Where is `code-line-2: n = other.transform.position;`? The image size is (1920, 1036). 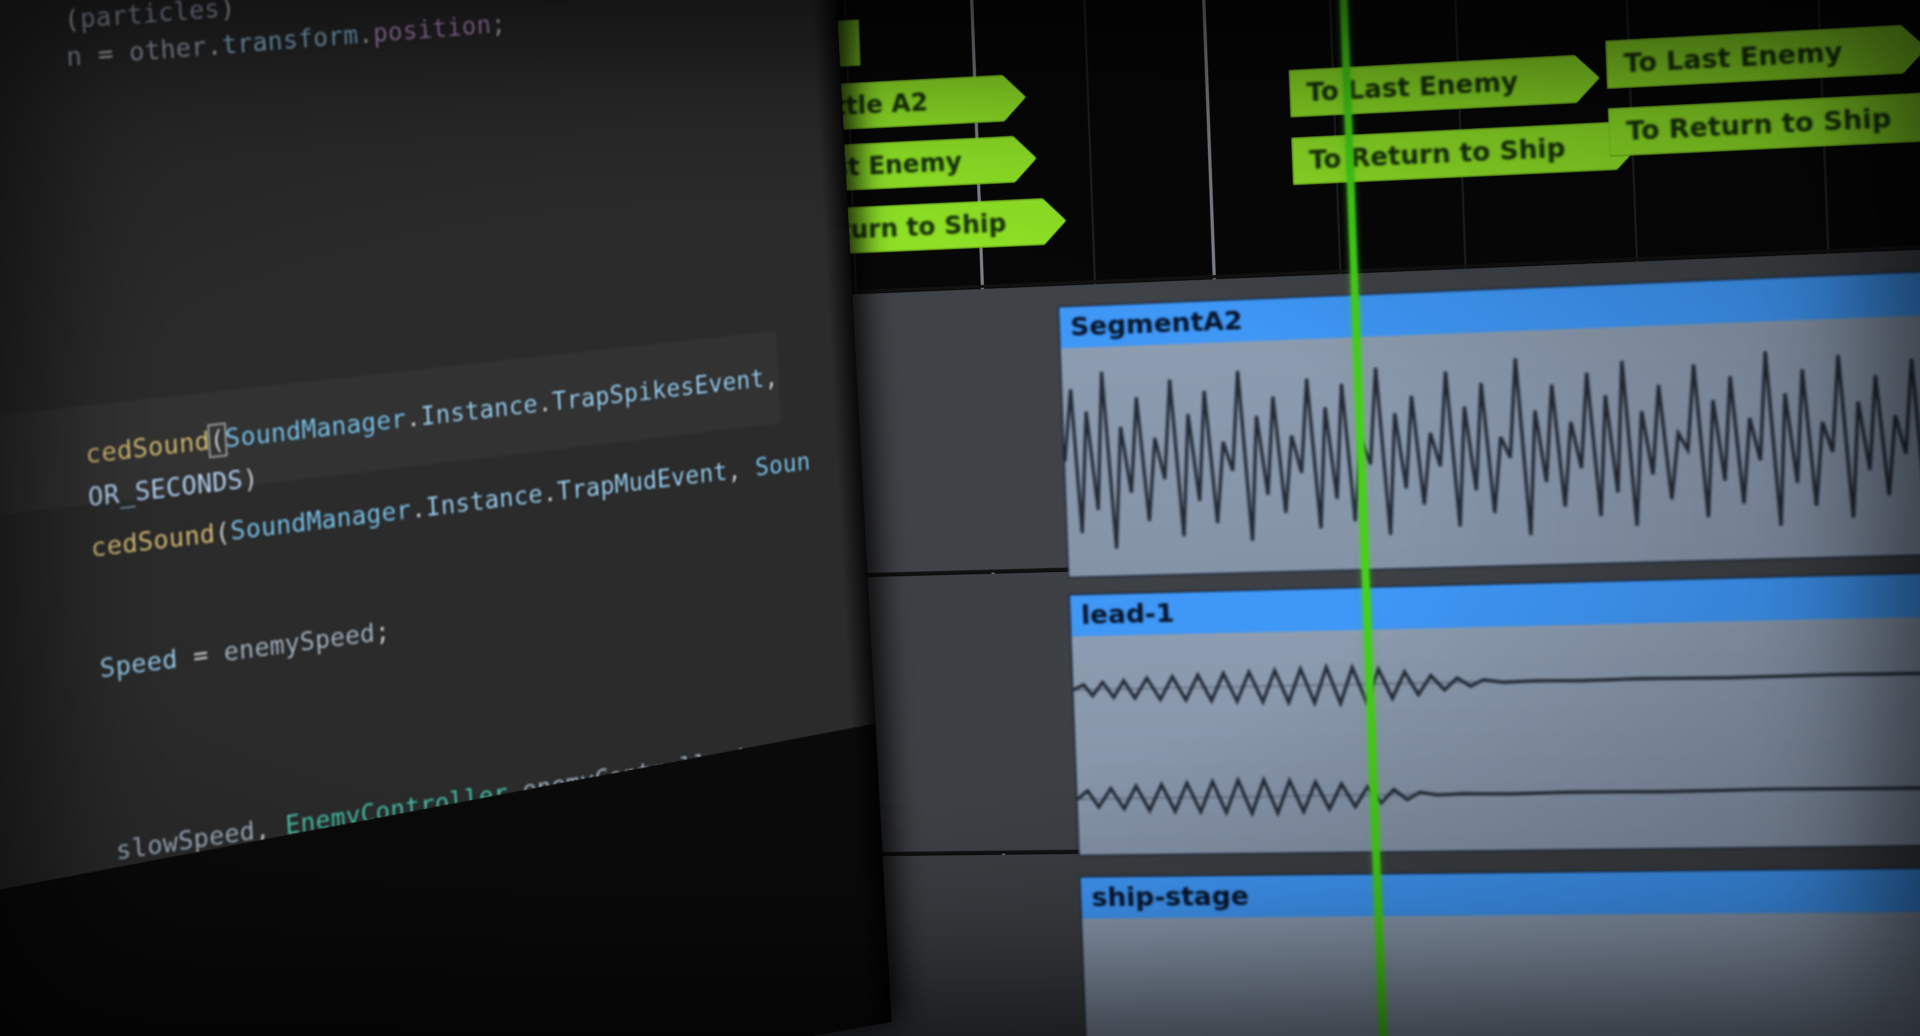
code-line-2: n = other.transform.position; is located at coordinates (254, 55).